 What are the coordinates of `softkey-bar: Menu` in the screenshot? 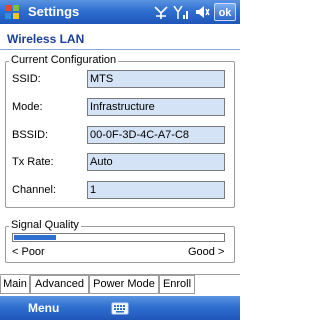 It's located at (120, 308).